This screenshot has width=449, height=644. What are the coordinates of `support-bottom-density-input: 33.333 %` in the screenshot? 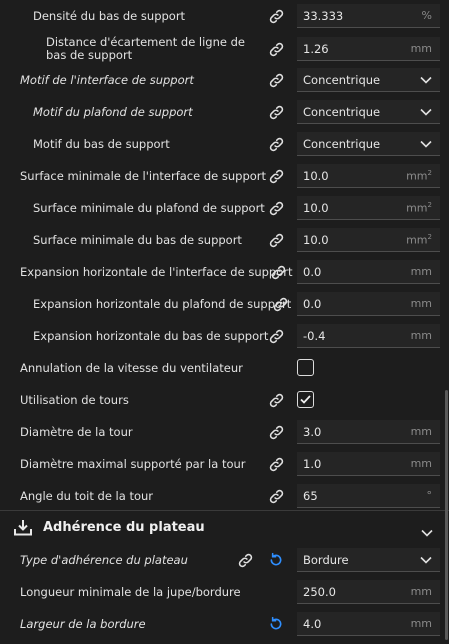 It's located at (368, 16).